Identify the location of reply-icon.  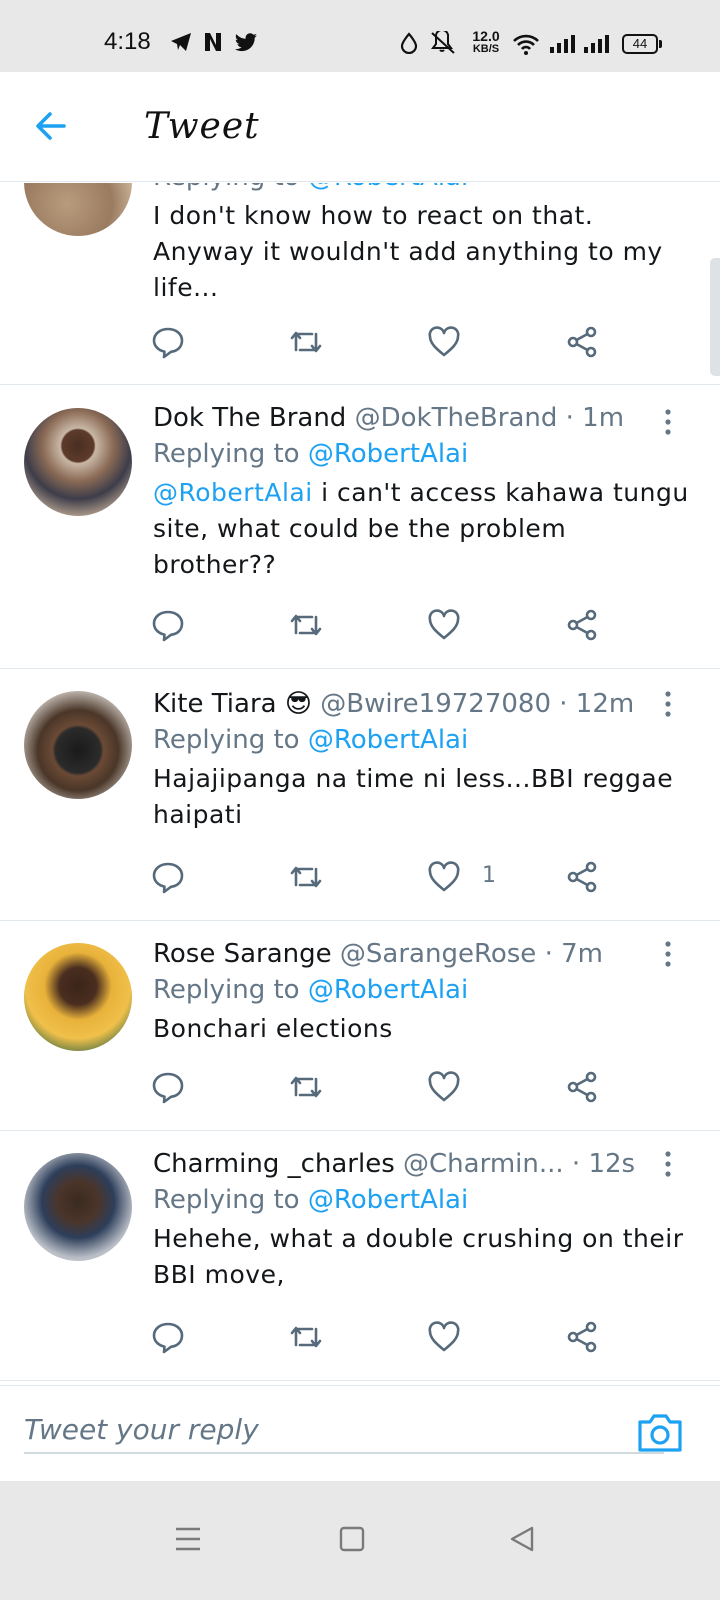
(168, 1338).